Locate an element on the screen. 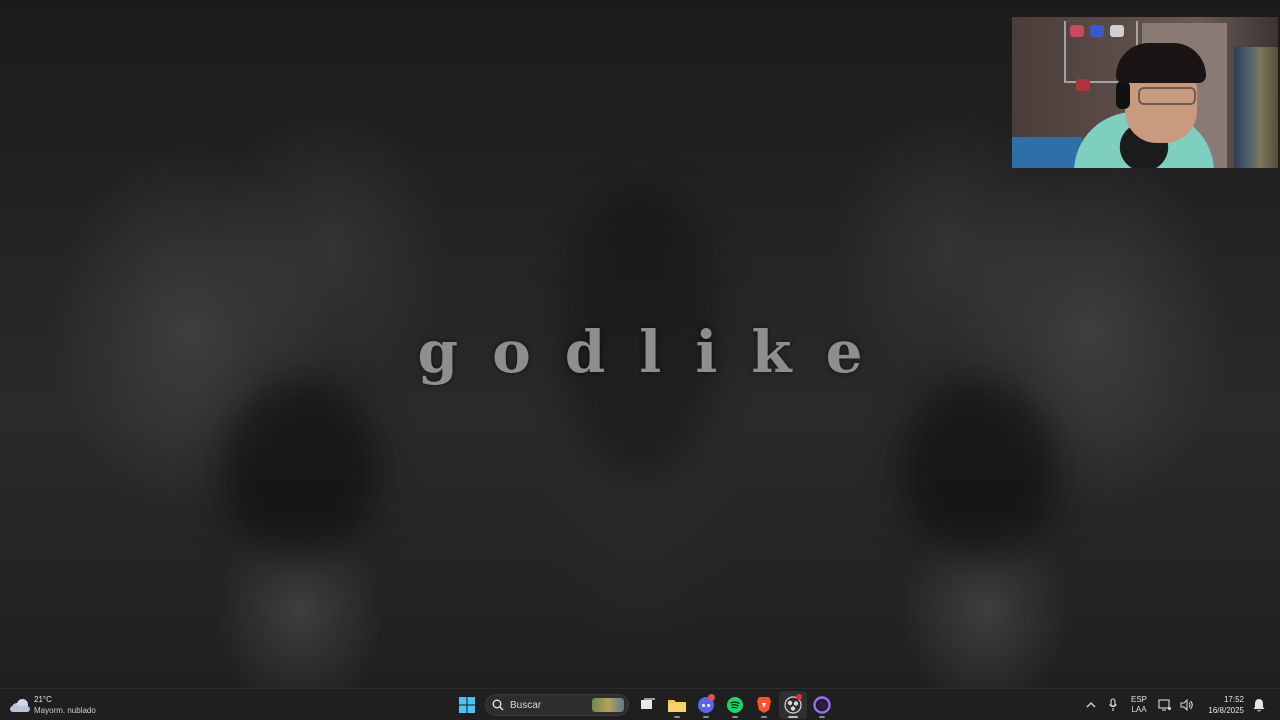 This screenshot has height=720, width=1280. recording-badge is located at coordinates (798, 697).